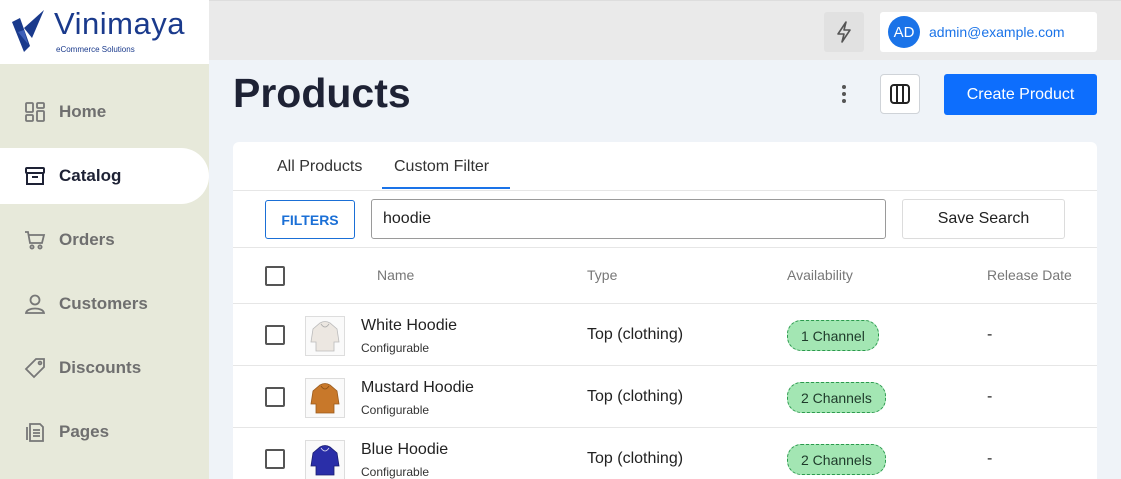 This screenshot has width=1121, height=479. What do you see at coordinates (95, 49) in the screenshot?
I see `brand-tagline: eCommerce Solutions` at bounding box center [95, 49].